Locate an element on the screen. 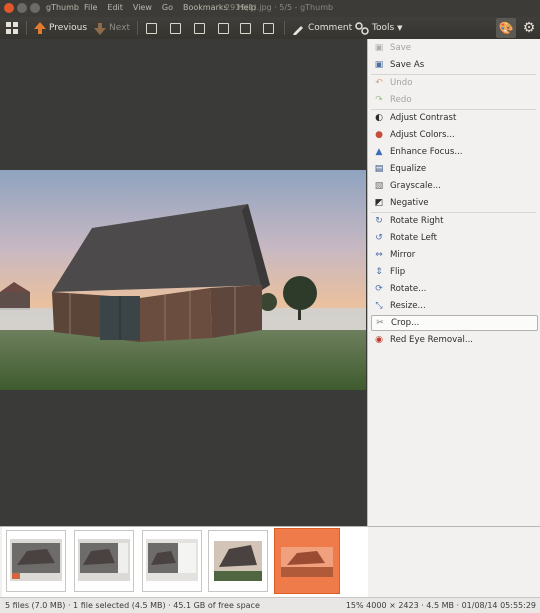 The image size is (540, 613). save-as-icon: ▣ is located at coordinates (379, 65).